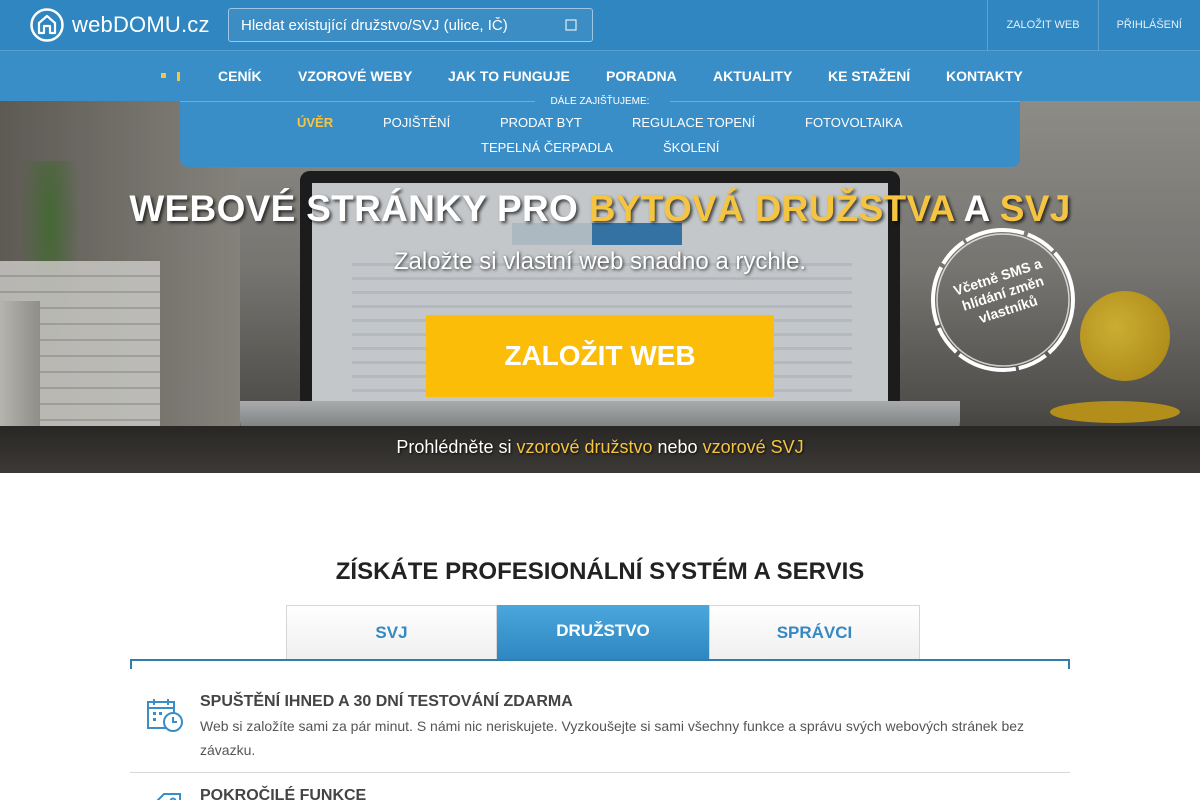  I want to click on section-title: ZÍSKÁTE PROFESIONÁLNÍ SYSTÉM A SERVIS, so click(600, 571).